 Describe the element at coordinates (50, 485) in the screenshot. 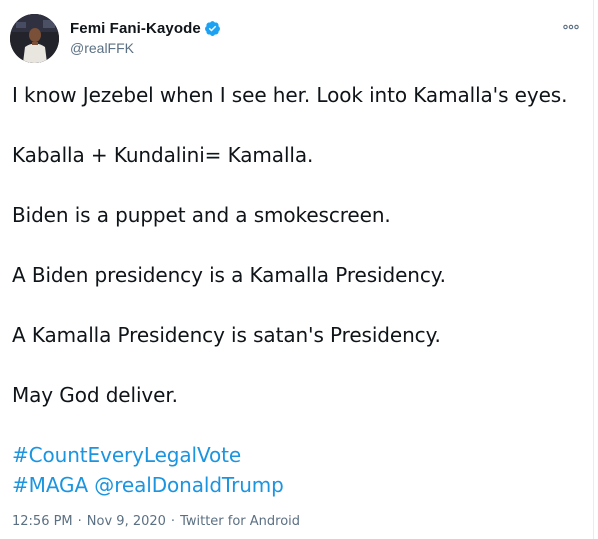

I see `hashtag-link: #MAGA` at that location.